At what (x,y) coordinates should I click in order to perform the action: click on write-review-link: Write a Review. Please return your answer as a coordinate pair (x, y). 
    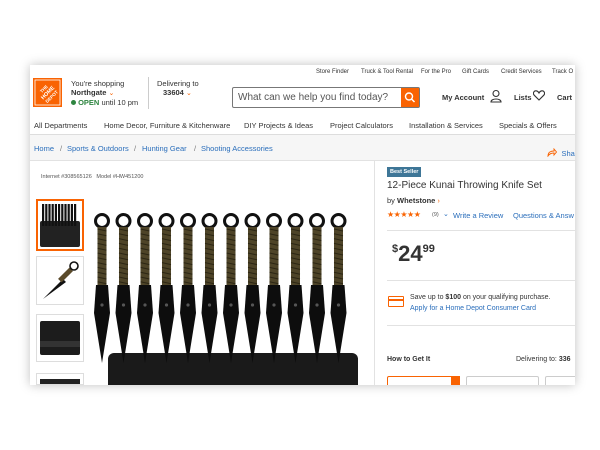
    Looking at the image, I should click on (478, 215).